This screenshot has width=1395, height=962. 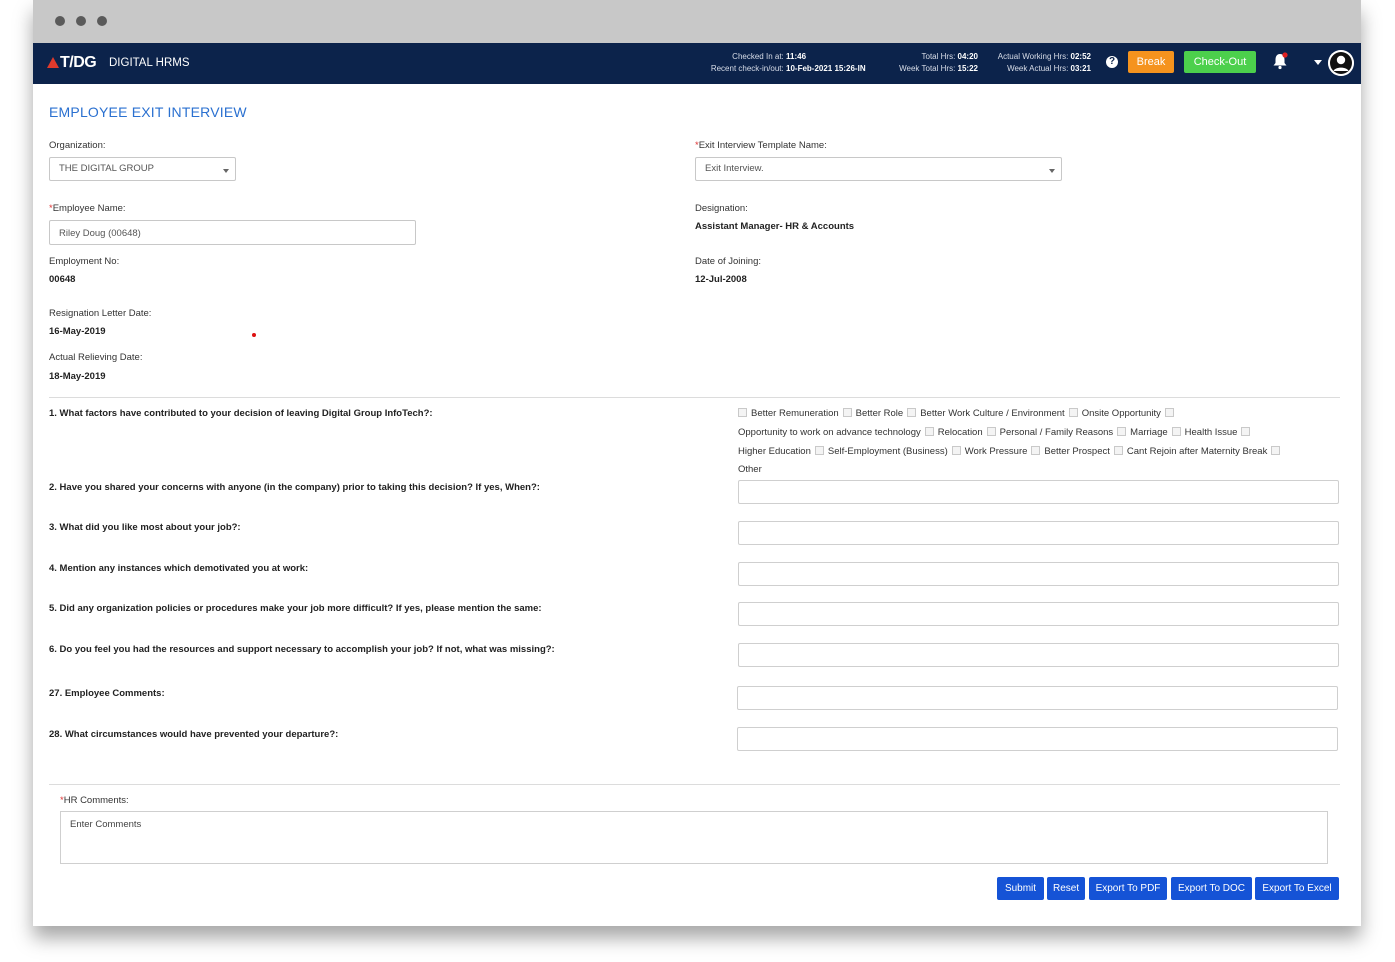 What do you see at coordinates (694, 837) in the screenshot?
I see `hr-comments-textarea: Enter Comments` at bounding box center [694, 837].